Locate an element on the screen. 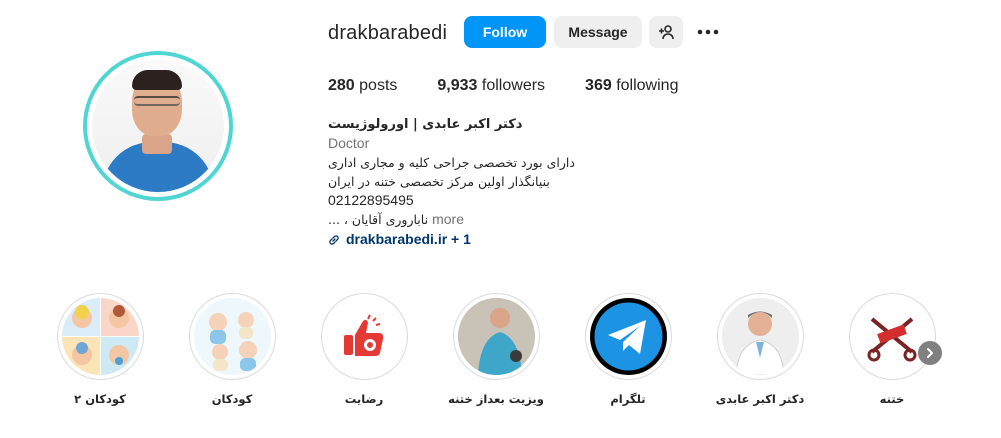 The image size is (1001, 438). posts-count: 280 is located at coordinates (341, 85).